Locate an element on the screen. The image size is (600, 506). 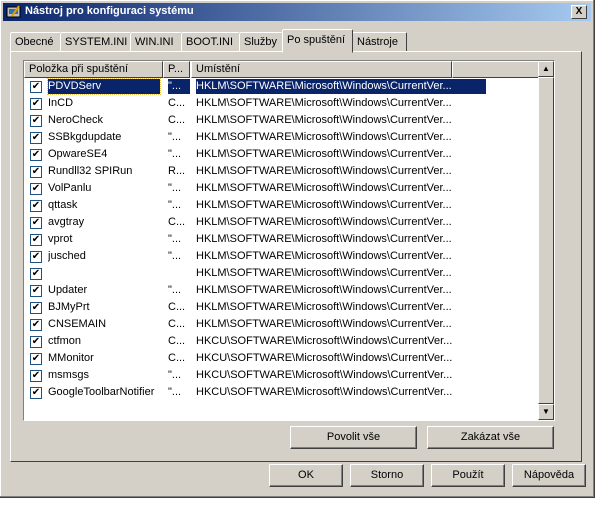
scroll-thumb is located at coordinates (546, 240).